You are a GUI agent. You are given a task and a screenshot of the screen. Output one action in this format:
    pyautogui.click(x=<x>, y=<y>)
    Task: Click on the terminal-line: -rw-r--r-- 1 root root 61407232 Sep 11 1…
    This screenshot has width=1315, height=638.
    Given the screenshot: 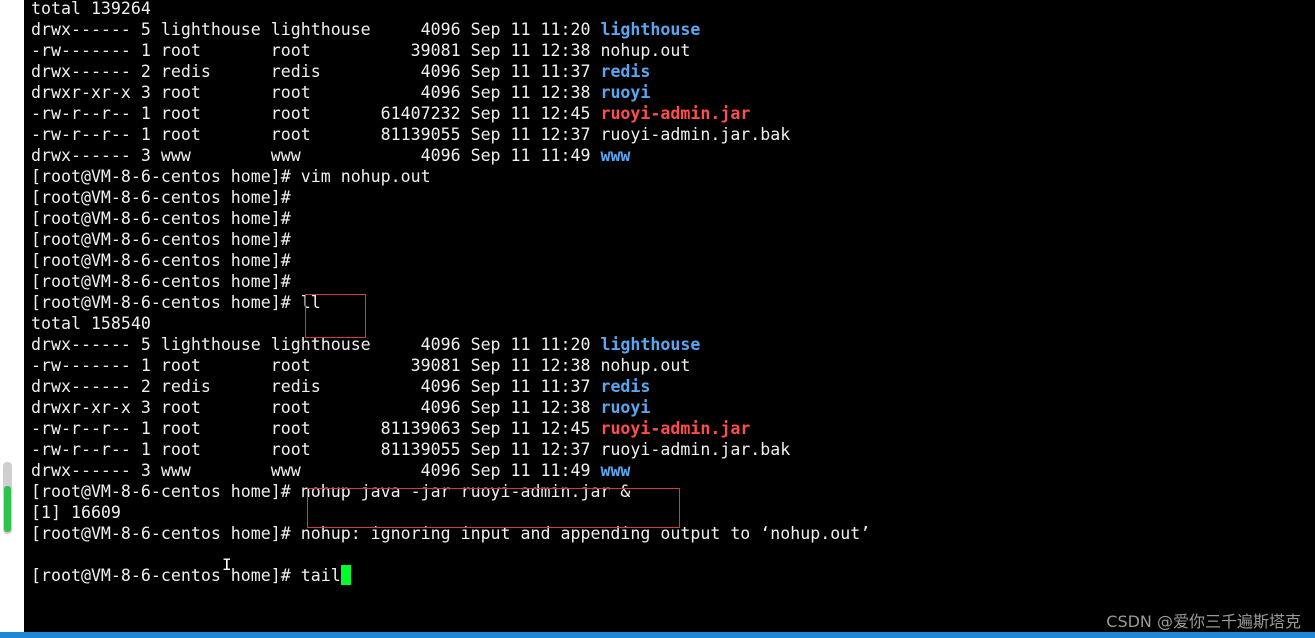 What is the action you would take?
    pyautogui.click(x=450, y=113)
    